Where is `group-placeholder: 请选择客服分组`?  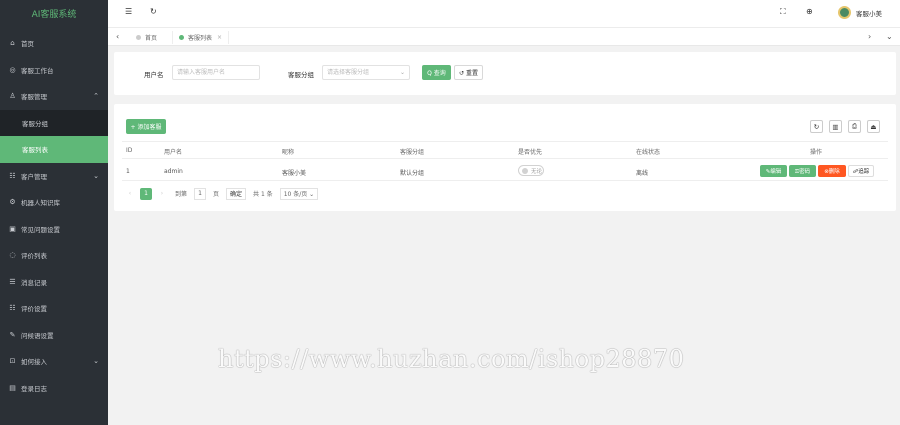
group-placeholder: 请选择客服分组 is located at coordinates (348, 72).